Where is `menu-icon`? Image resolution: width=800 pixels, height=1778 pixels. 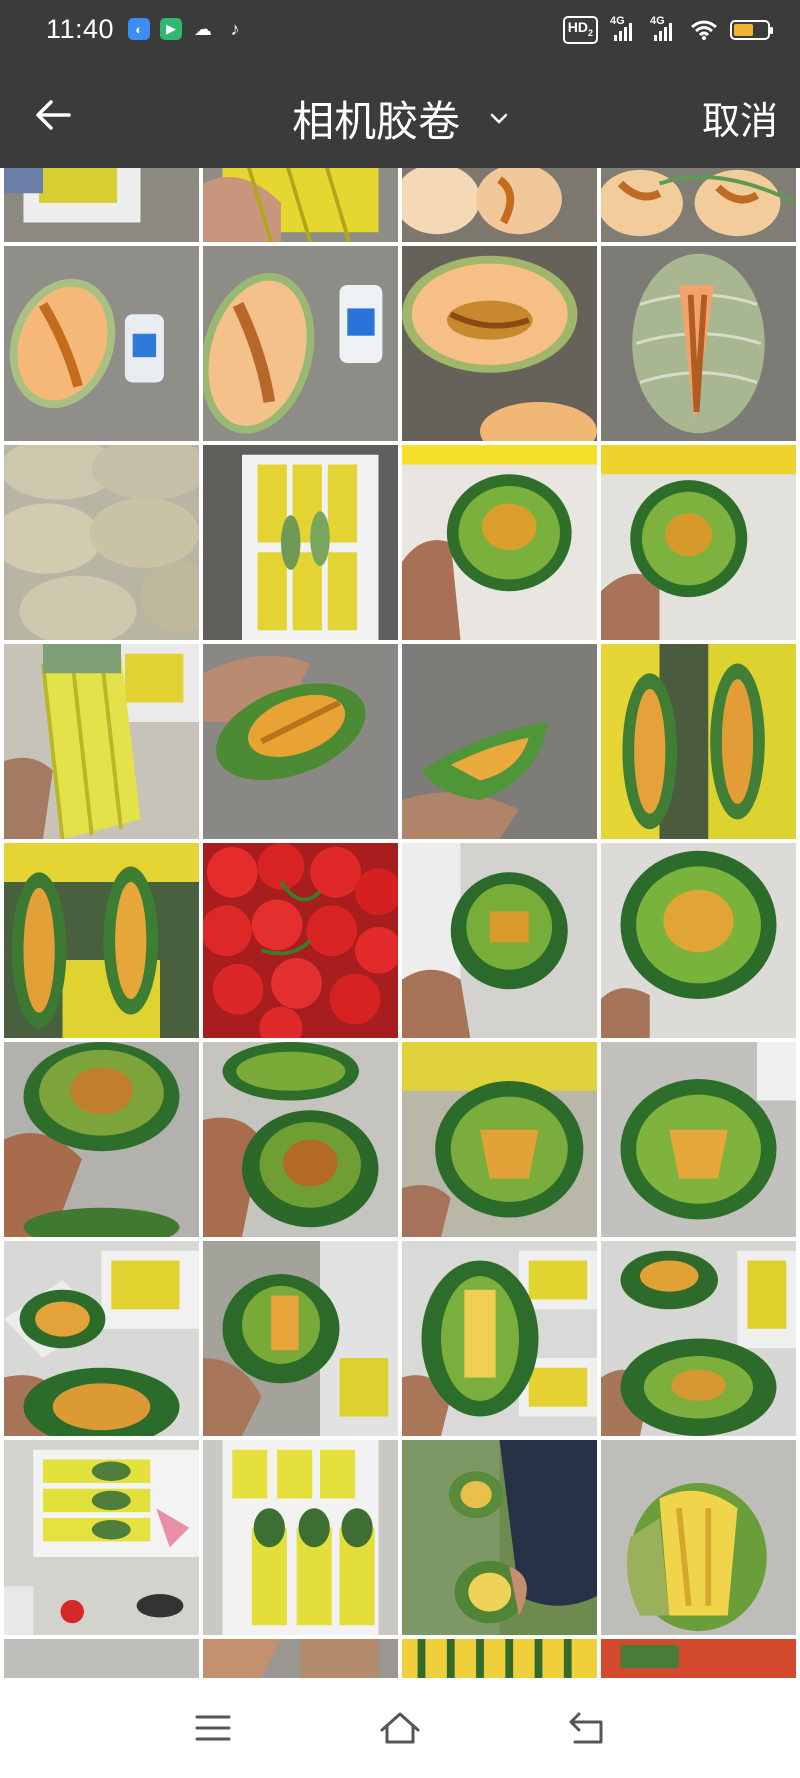
menu-icon is located at coordinates (213, 1728).